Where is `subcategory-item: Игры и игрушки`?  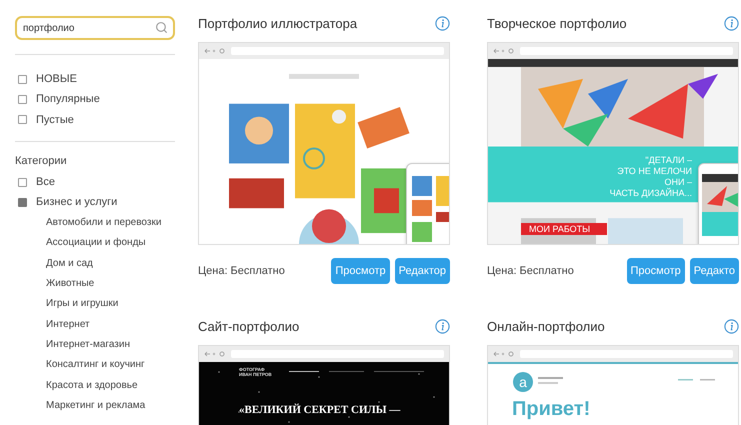 subcategory-item: Игры и игрушки is located at coordinates (95, 304).